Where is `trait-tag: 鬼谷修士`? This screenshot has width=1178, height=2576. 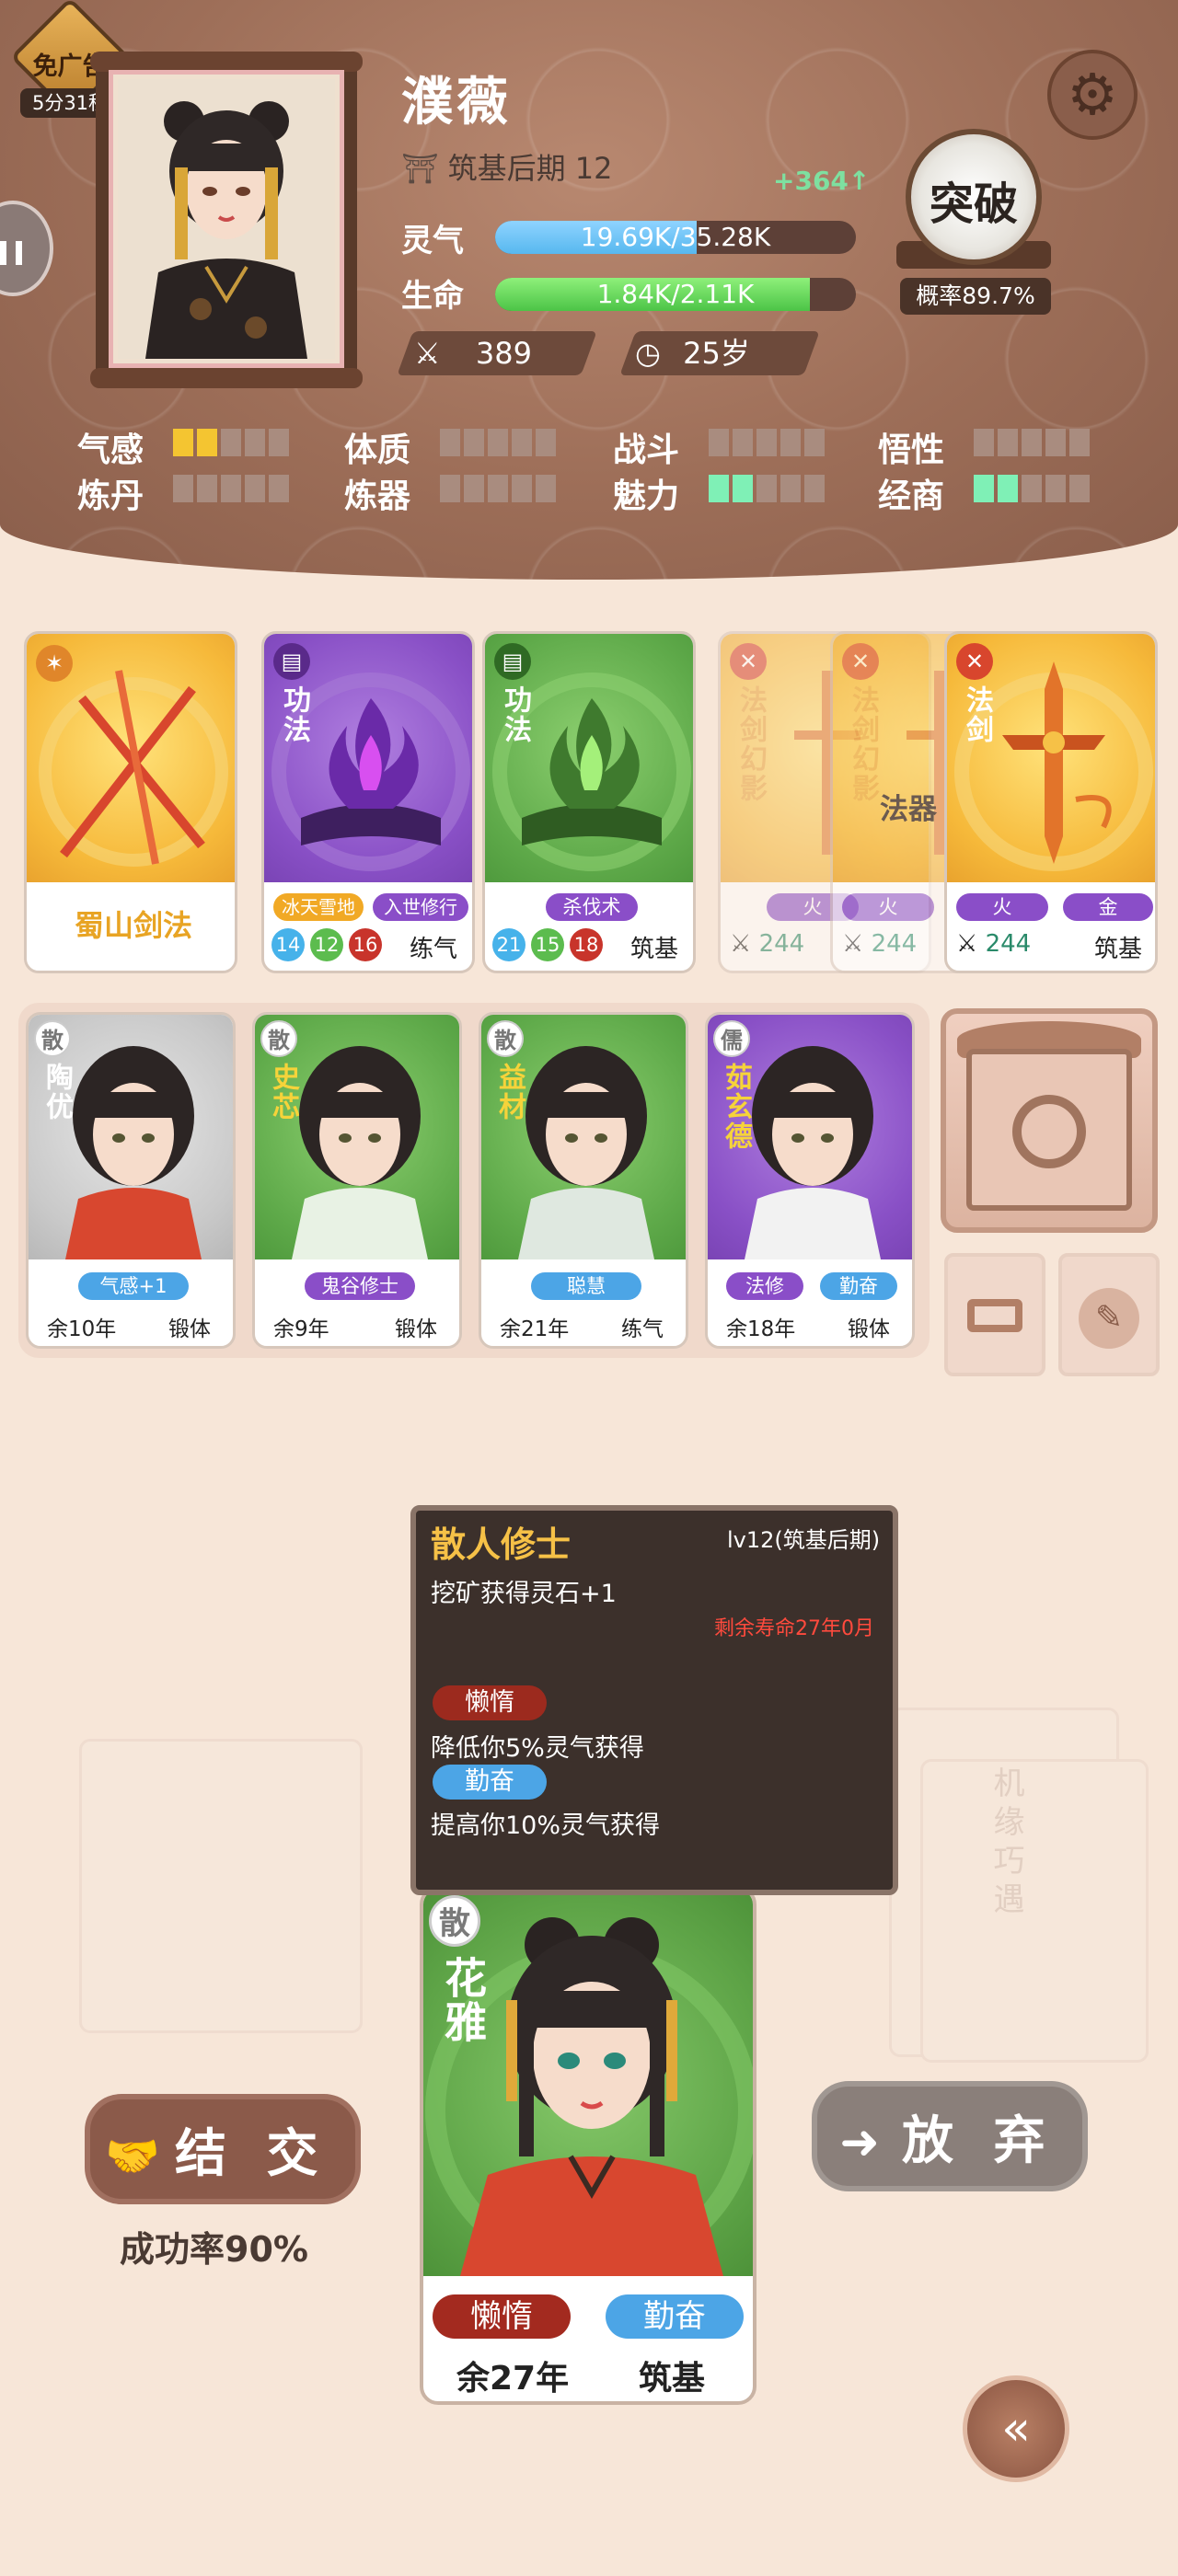
trait-tag: 鬼谷修士 is located at coordinates (360, 1286).